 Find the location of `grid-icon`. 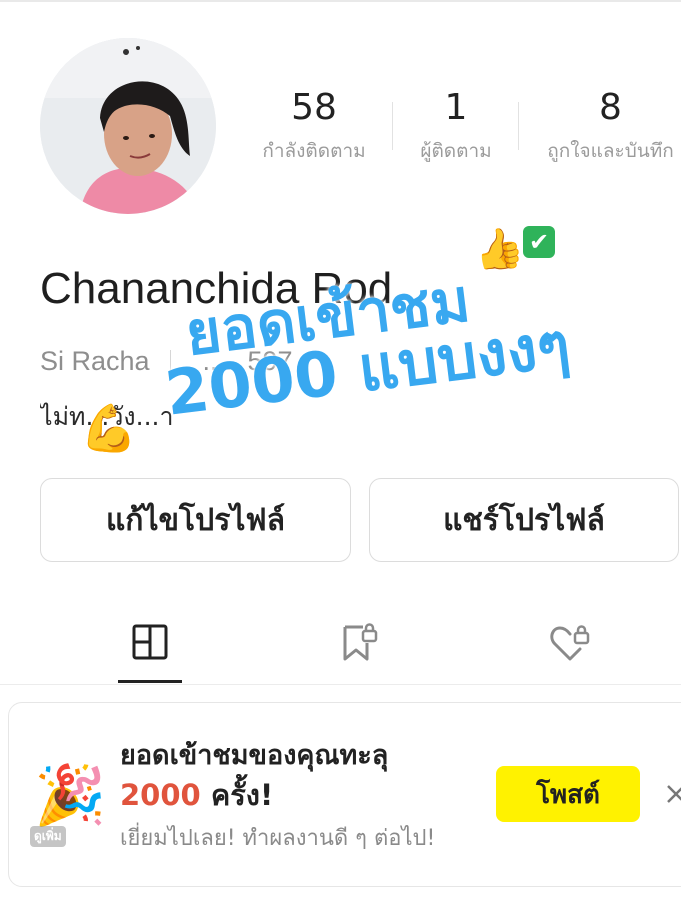

grid-icon is located at coordinates (150, 642).